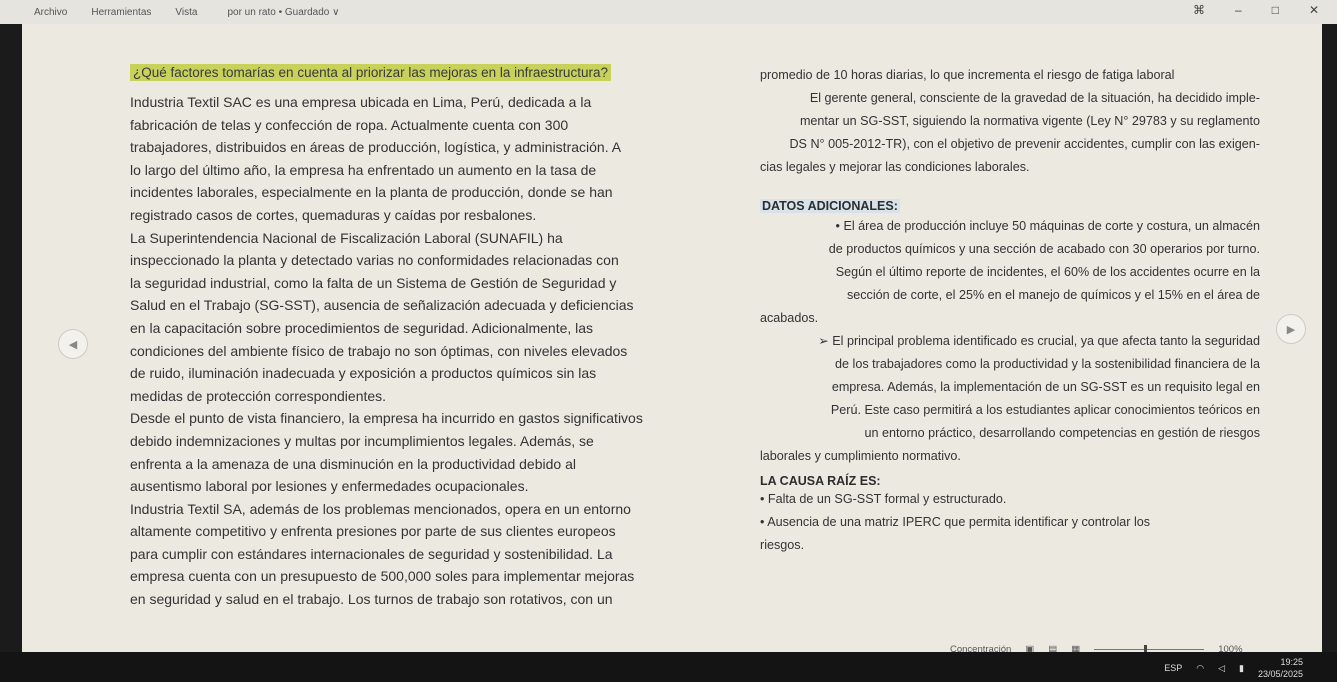 The height and width of the screenshot is (682, 1337). I want to click on chevron-left-icon: ◀, so click(73, 344).